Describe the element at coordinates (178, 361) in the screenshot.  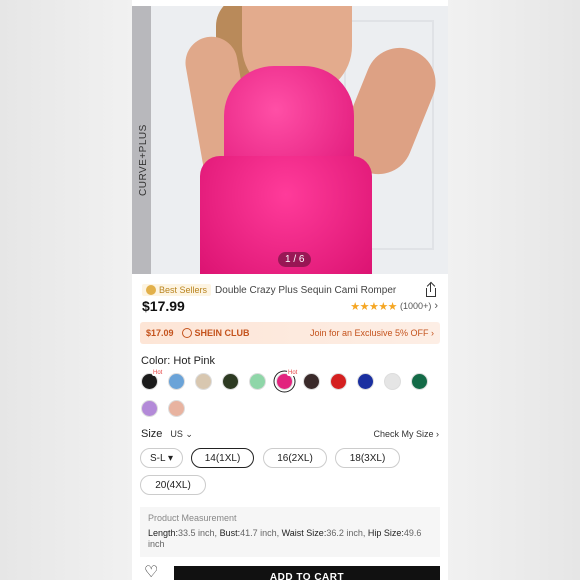
I see `color-label: Color: Hot Pink` at that location.